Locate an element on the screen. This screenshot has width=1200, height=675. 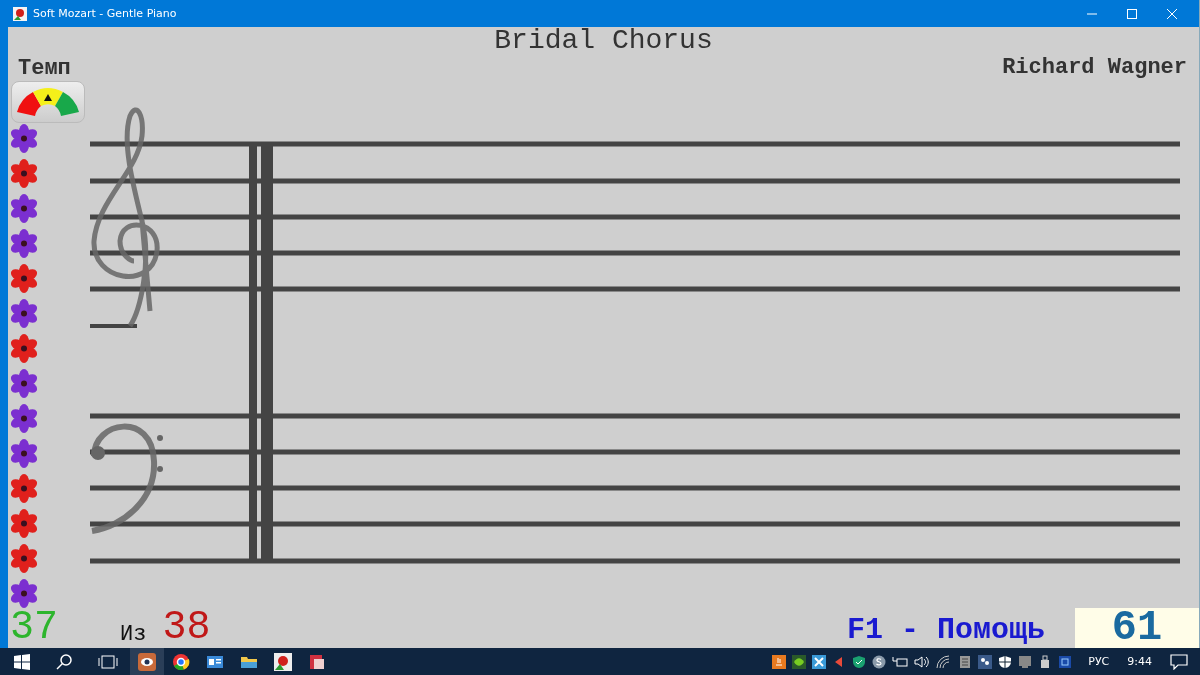
search-icon is located at coordinates (64, 661).